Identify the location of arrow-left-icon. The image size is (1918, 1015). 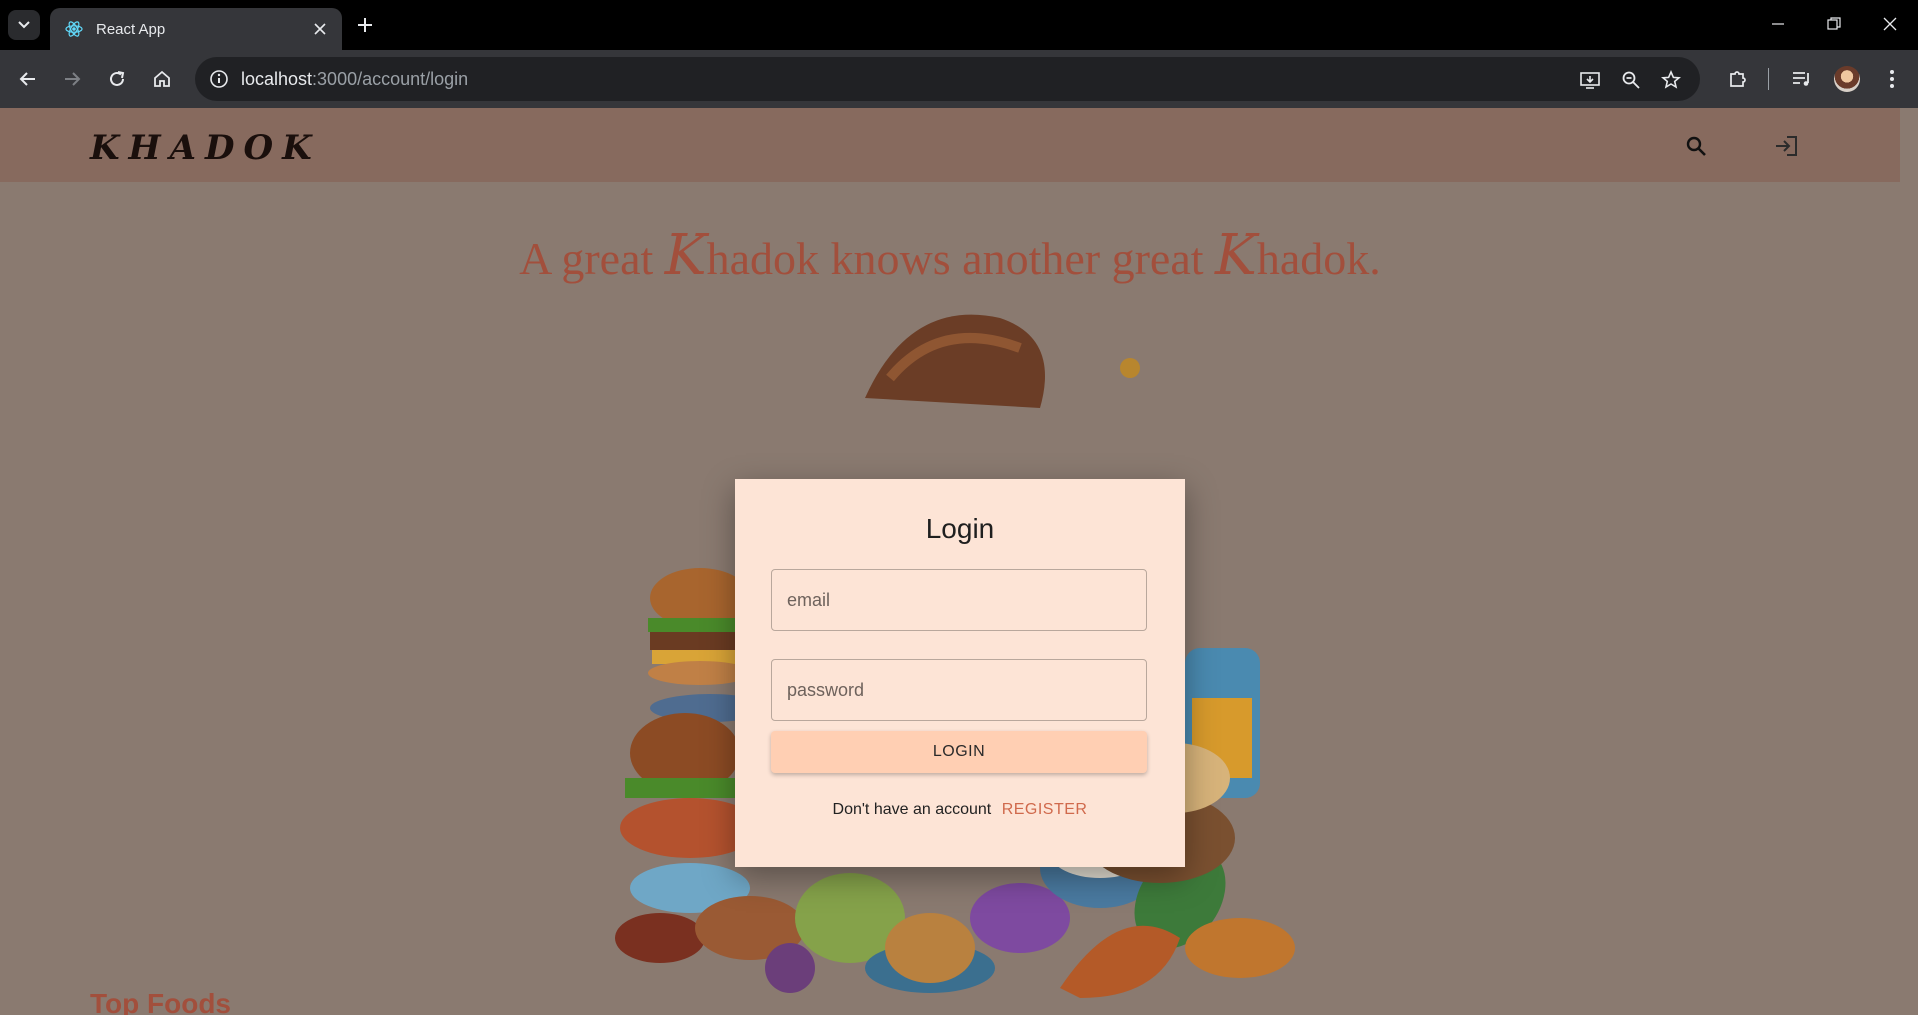
(27, 79).